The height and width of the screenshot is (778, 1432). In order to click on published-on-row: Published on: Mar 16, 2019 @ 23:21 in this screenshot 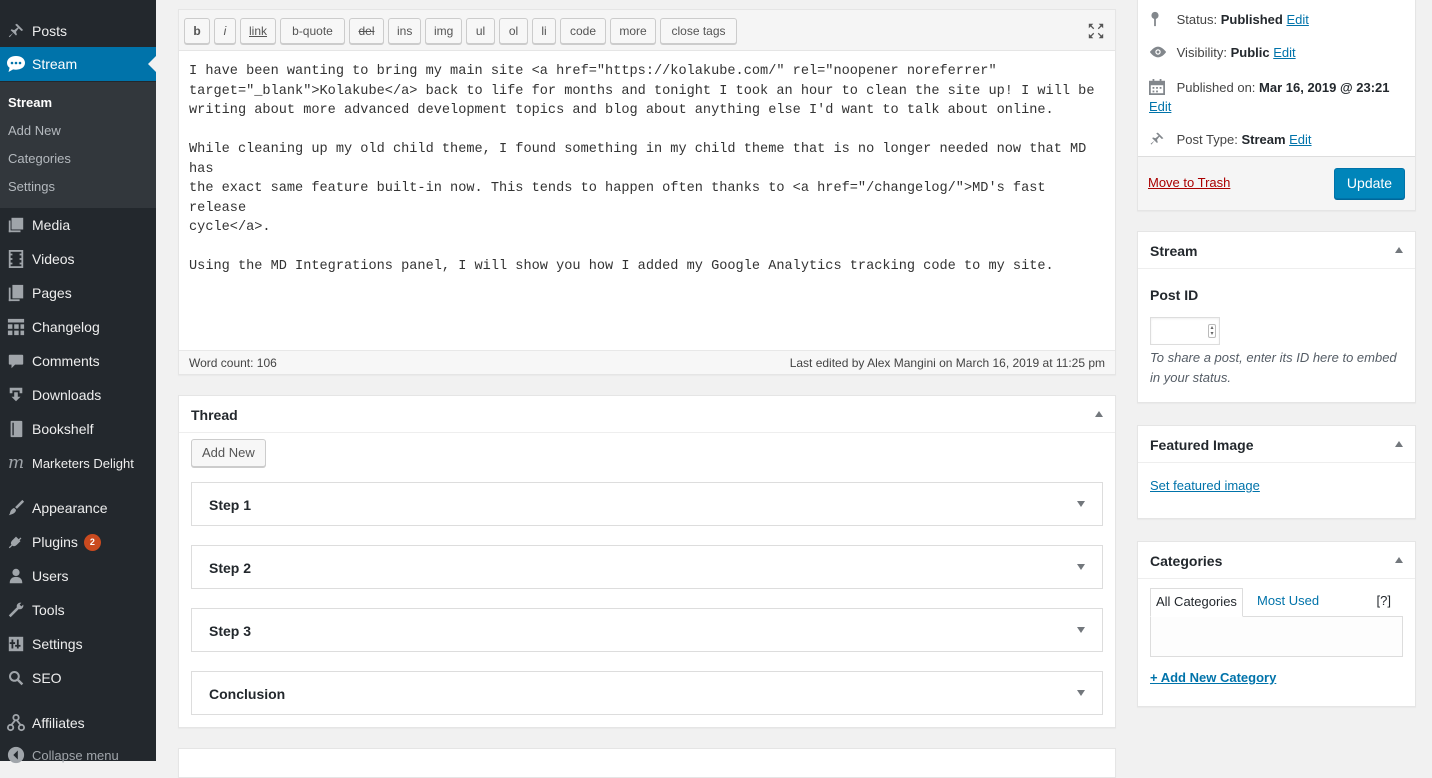, I will do `click(1269, 88)`.